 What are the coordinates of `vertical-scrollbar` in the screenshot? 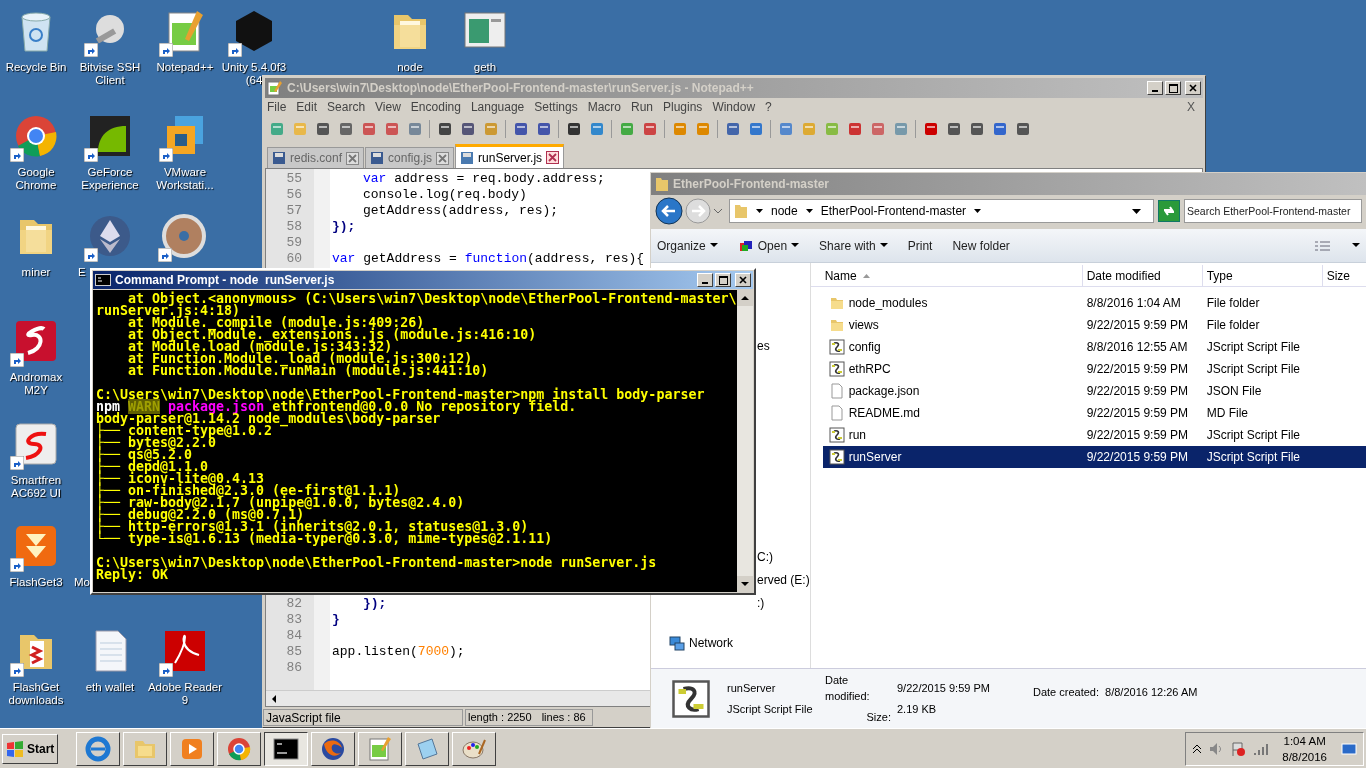 It's located at (745, 441).